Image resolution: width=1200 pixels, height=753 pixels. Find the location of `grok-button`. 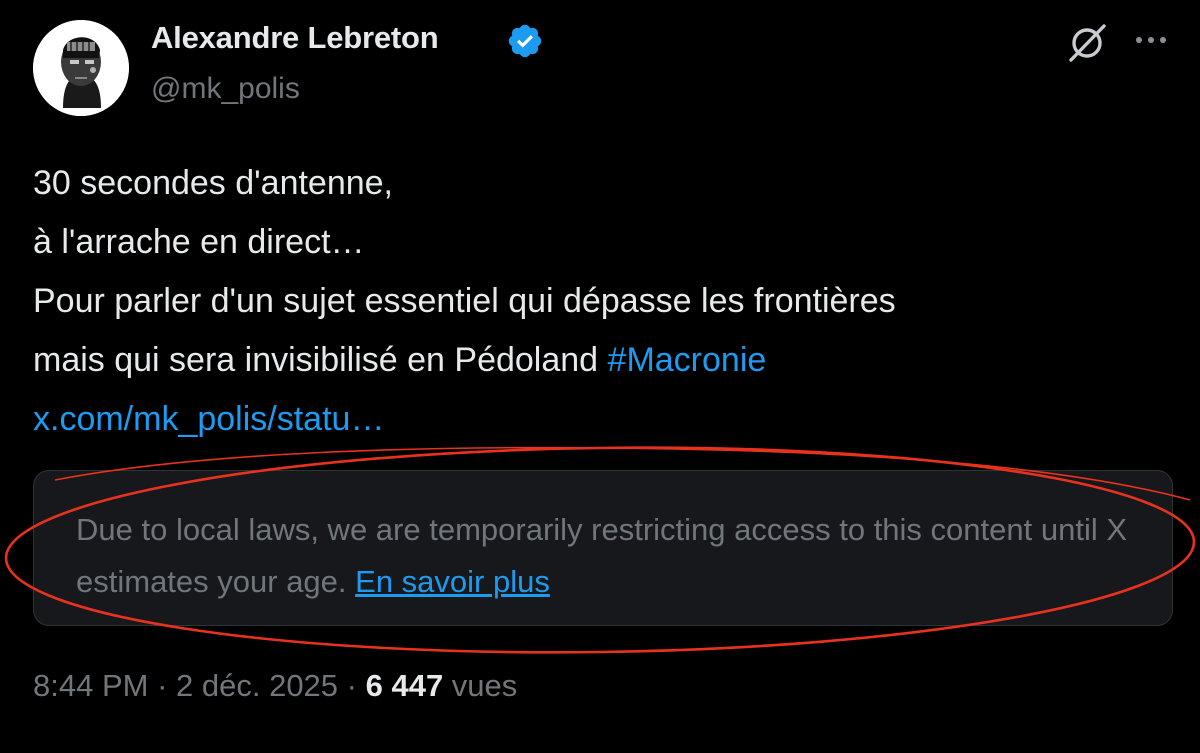

grok-button is located at coordinates (1087, 43).